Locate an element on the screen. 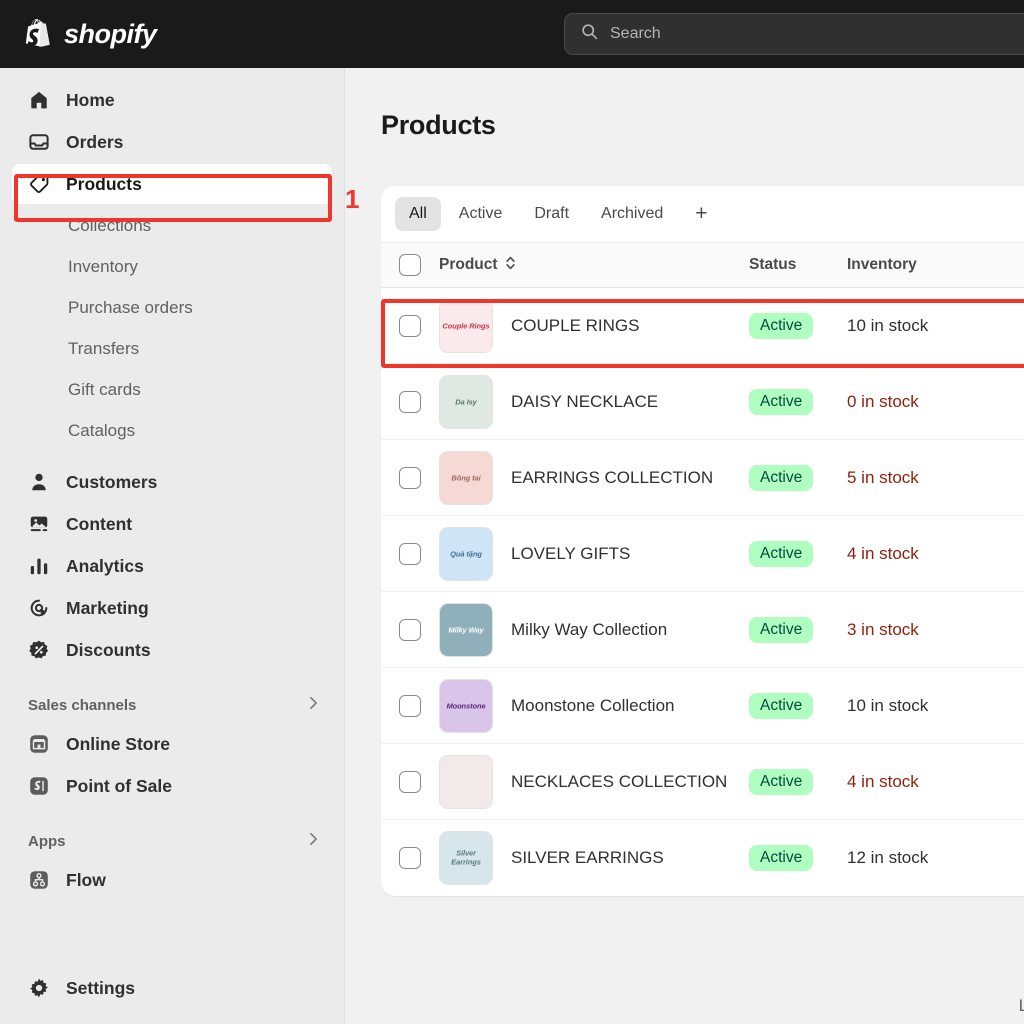 Image resolution: width=1024 pixels, height=1024 pixels. product-tag-icon is located at coordinates (39, 184).